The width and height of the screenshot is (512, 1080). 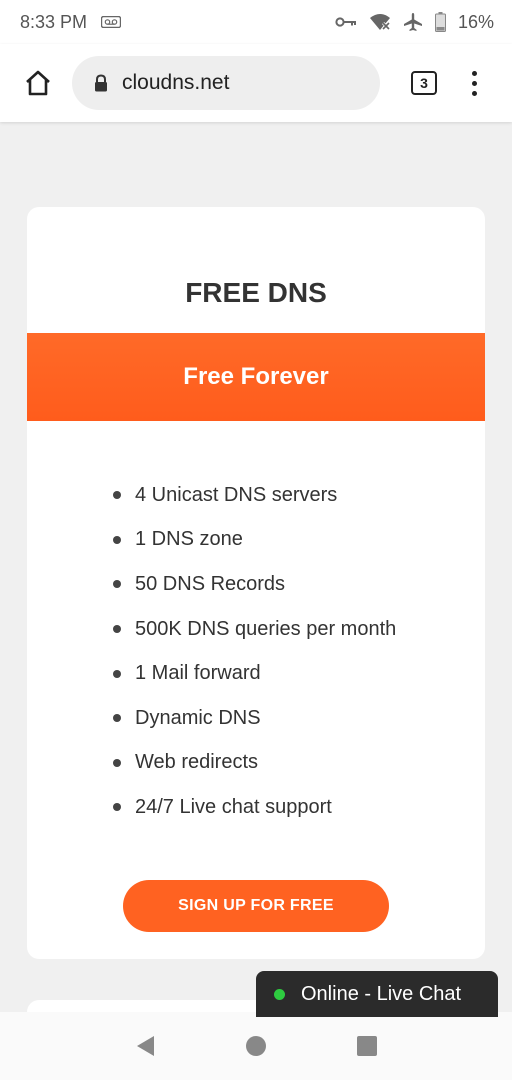 I want to click on browser-toolbar: cloudns.net 3, so click(x=256, y=83).